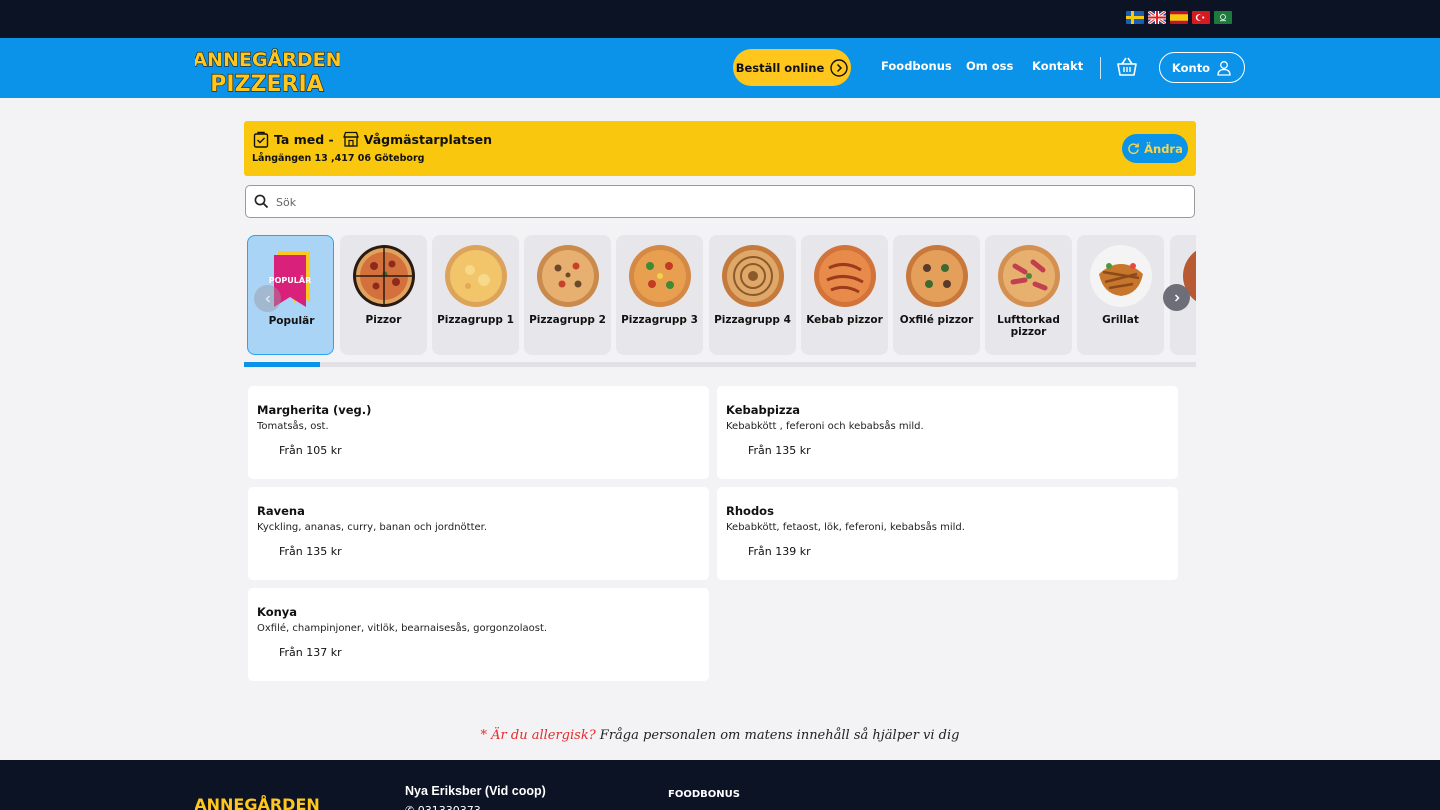  What do you see at coordinates (290, 295) in the screenshot?
I see `category-populär: POPULÄR Populär` at bounding box center [290, 295].